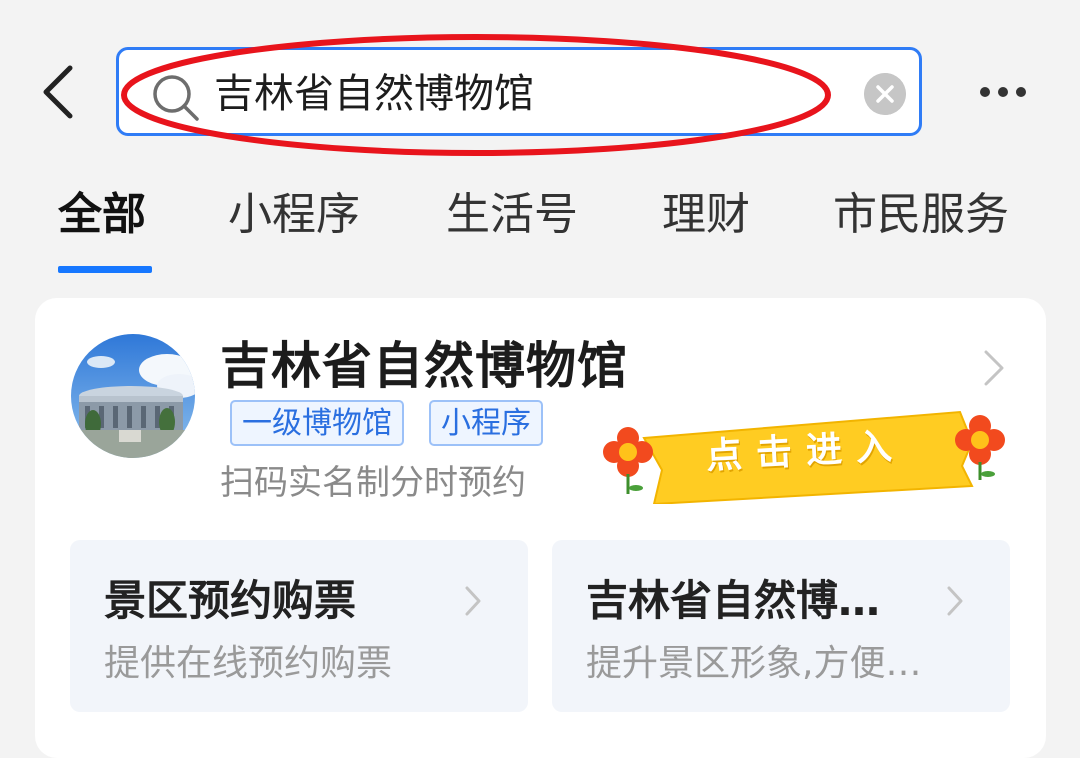  What do you see at coordinates (424, 366) in the screenshot?
I see `result-title: 吉林省自然博物馆` at bounding box center [424, 366].